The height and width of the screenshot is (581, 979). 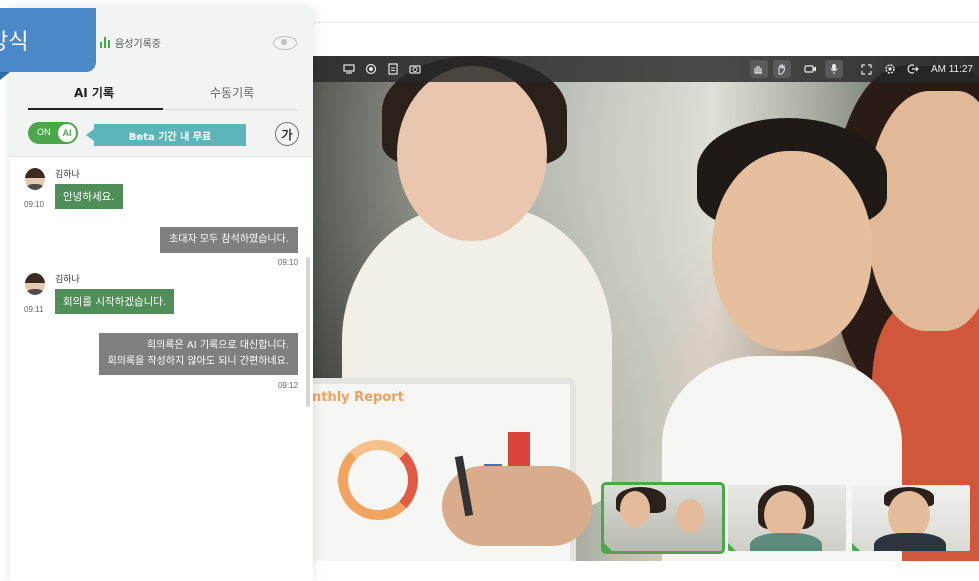 What do you see at coordinates (393, 69) in the screenshot?
I see `document-icon` at bounding box center [393, 69].